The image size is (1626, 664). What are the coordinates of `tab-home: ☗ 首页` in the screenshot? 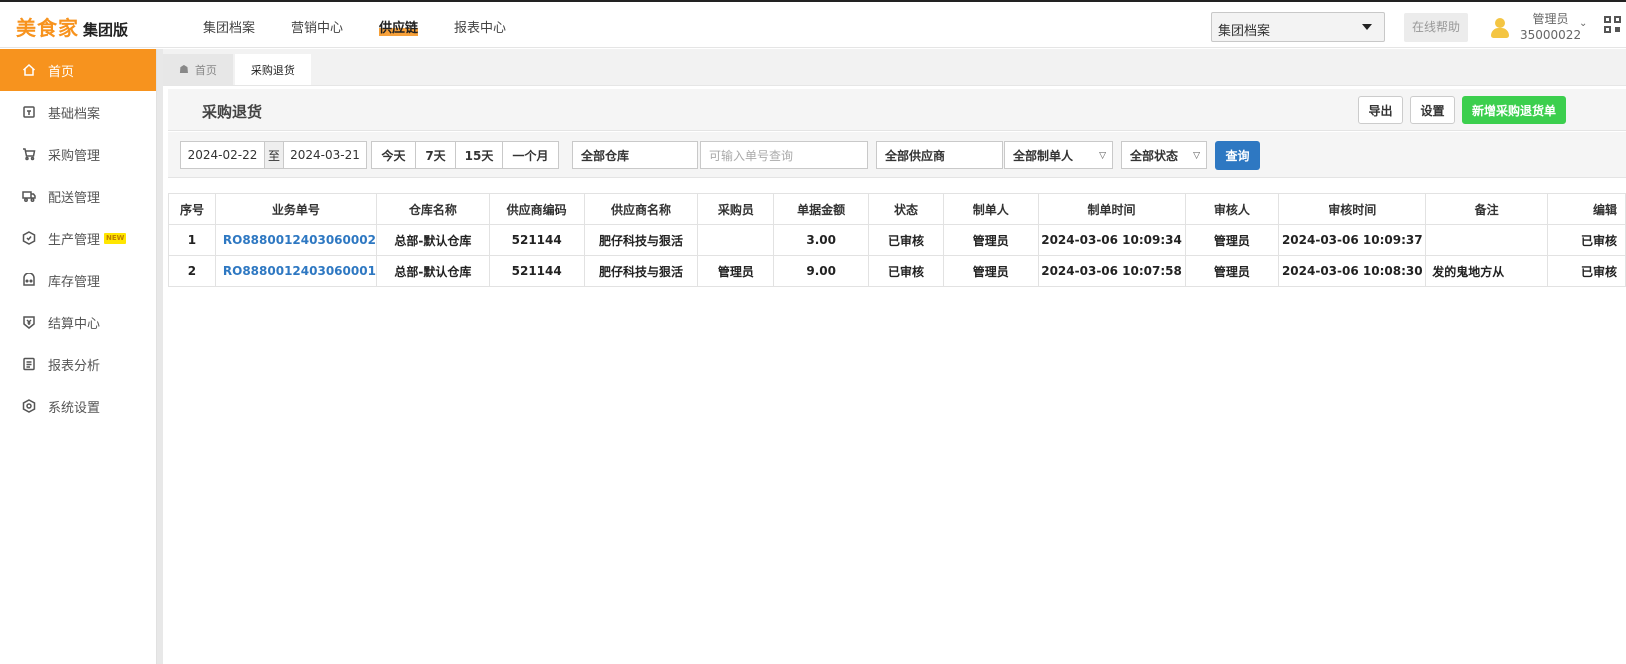 It's located at (198, 69).